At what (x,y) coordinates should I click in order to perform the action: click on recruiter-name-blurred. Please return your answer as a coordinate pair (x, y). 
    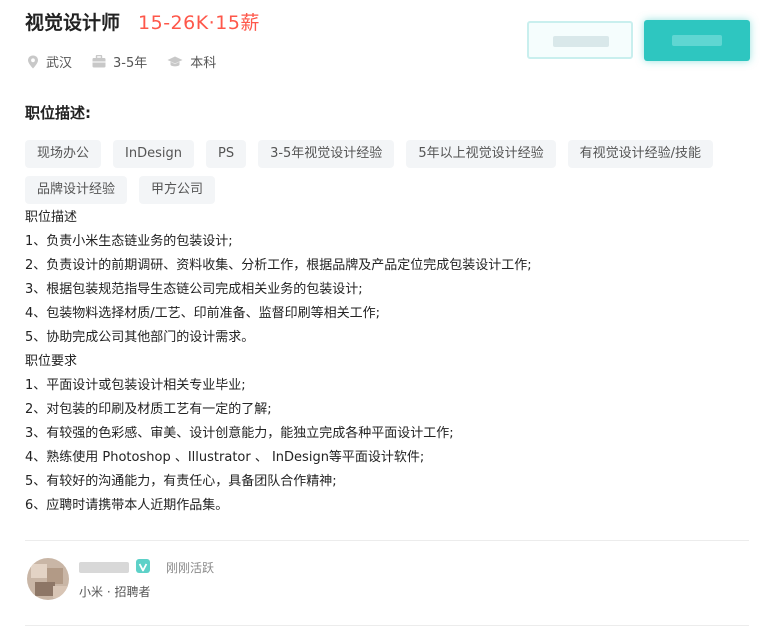
    Looking at the image, I should click on (104, 567).